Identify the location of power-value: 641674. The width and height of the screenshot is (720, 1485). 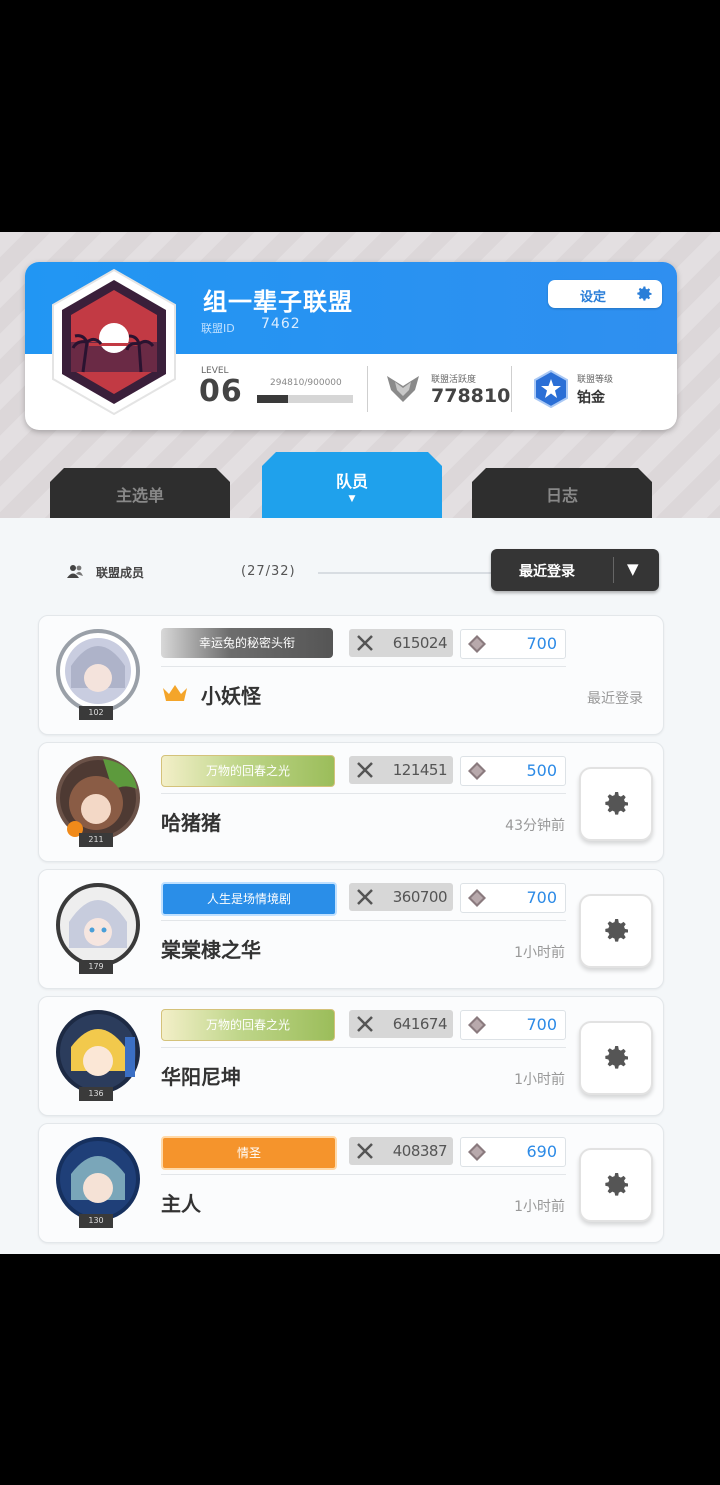
(420, 1024).